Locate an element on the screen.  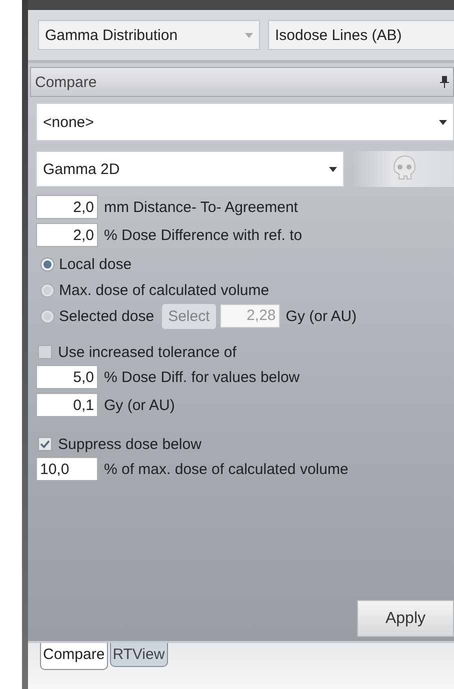
number-field: 5,0 is located at coordinates (67, 377).